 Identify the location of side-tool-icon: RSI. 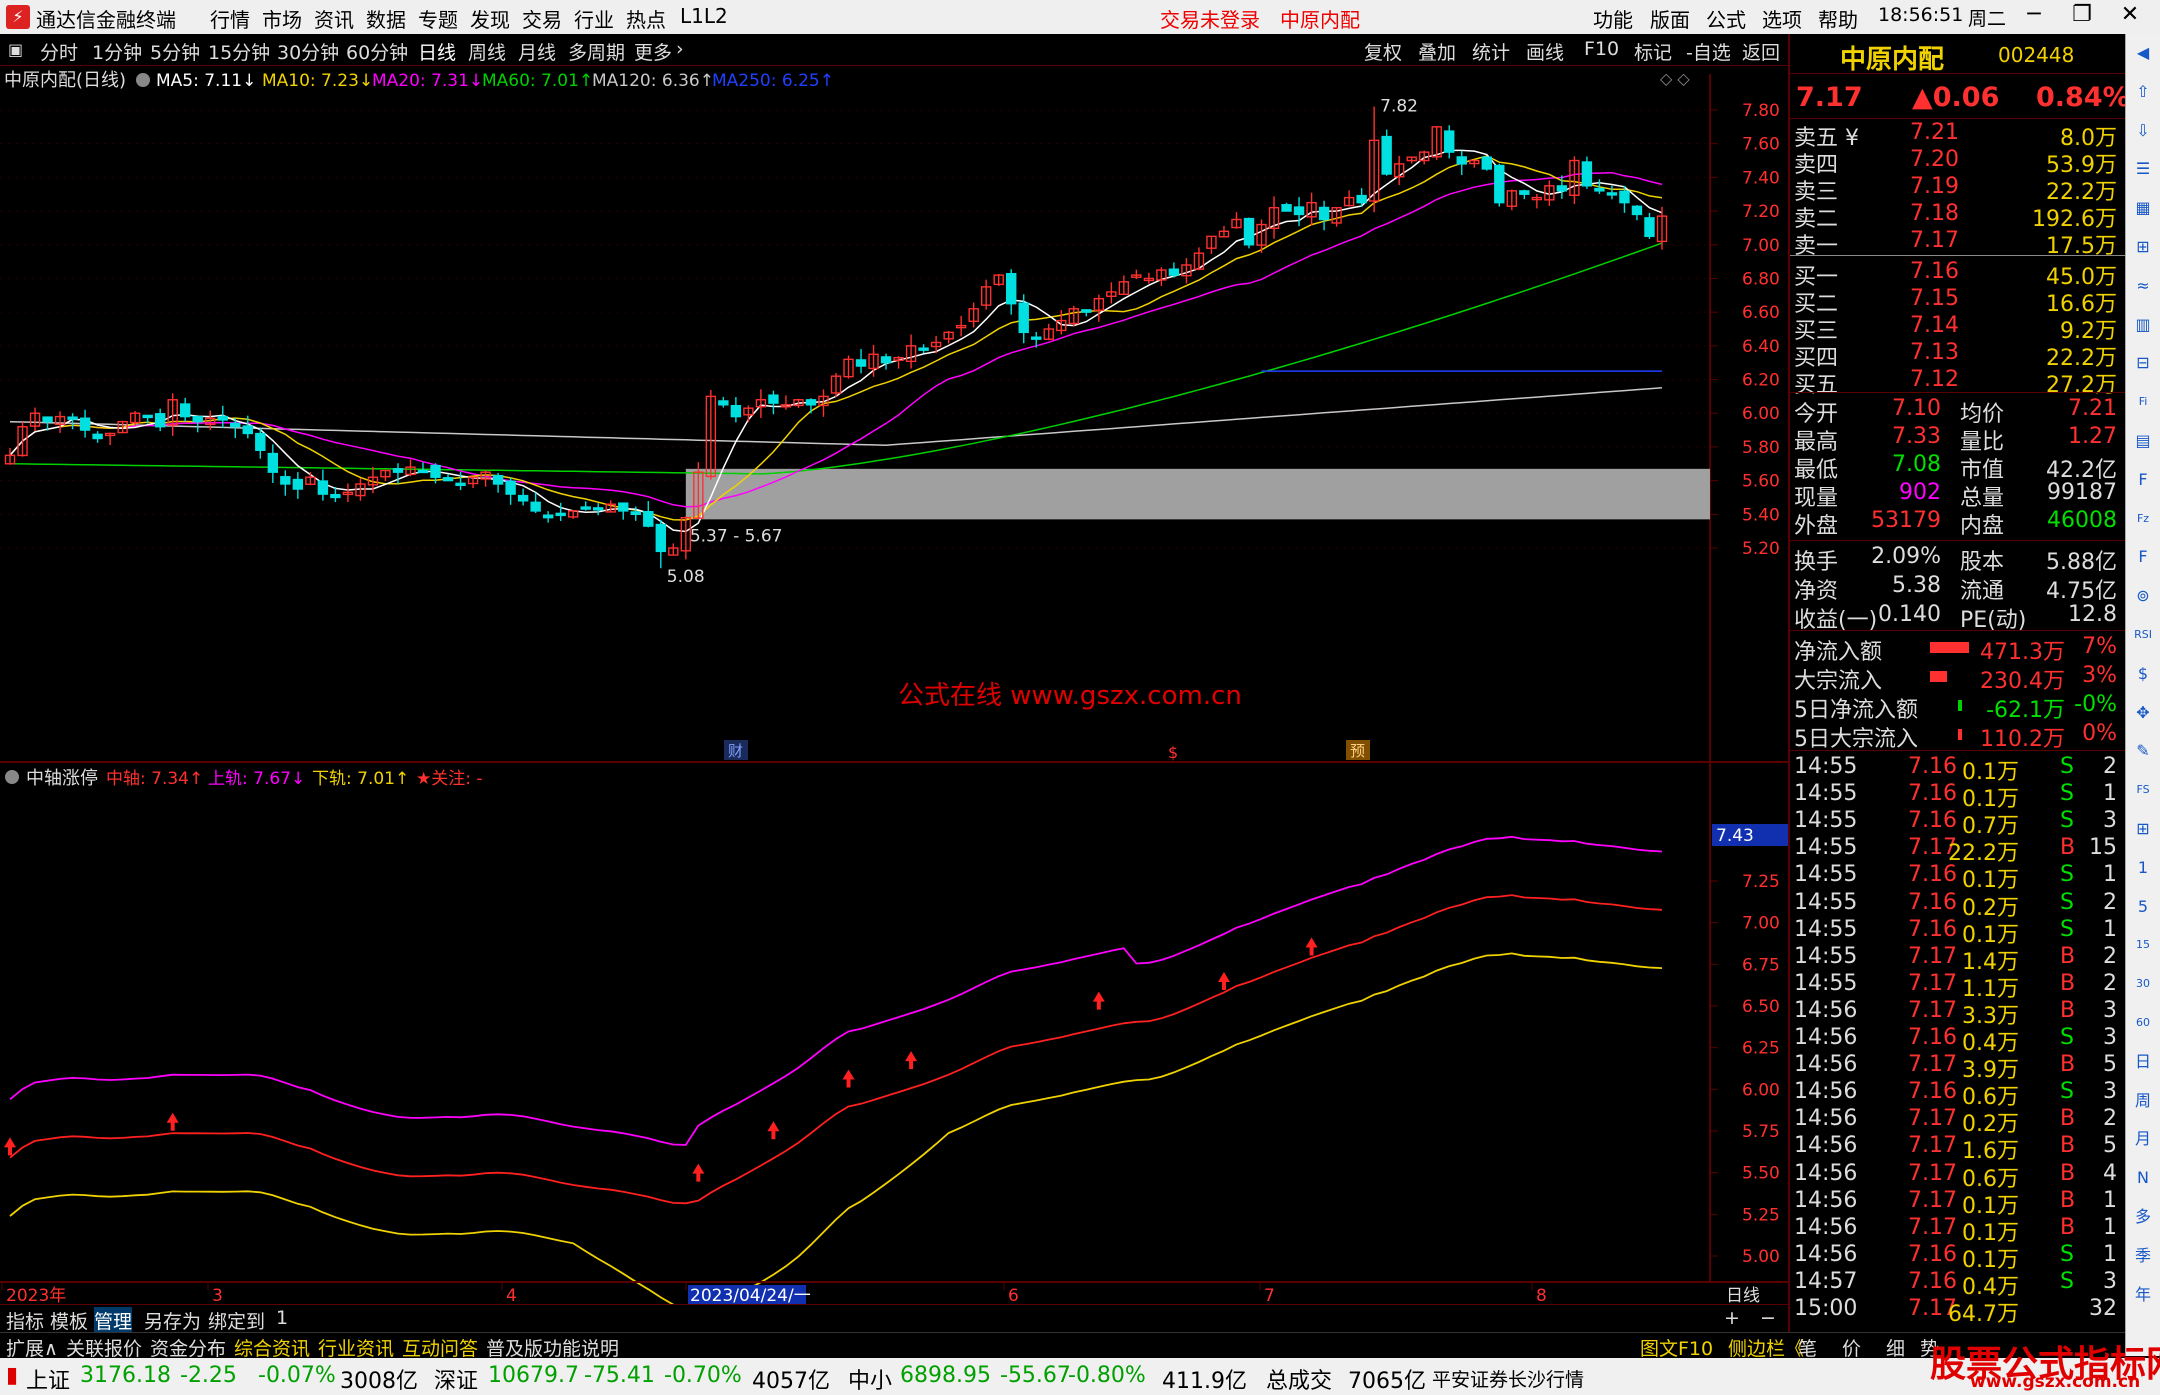
(2143, 635).